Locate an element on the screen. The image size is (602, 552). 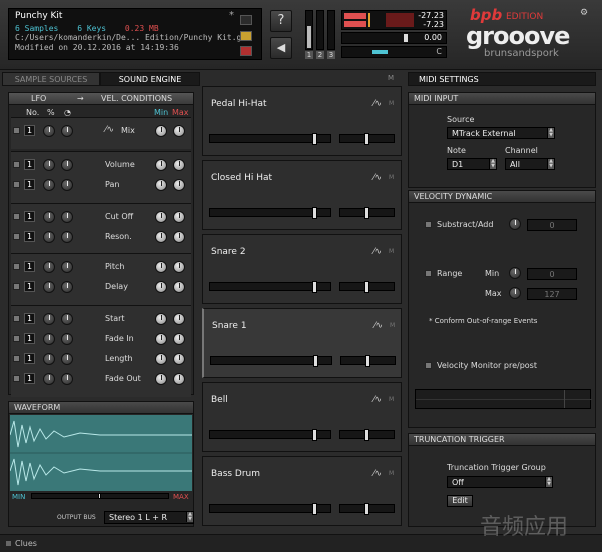
sample-slot: Snare 1 ⁄∿ M is located at coordinates (302, 343).